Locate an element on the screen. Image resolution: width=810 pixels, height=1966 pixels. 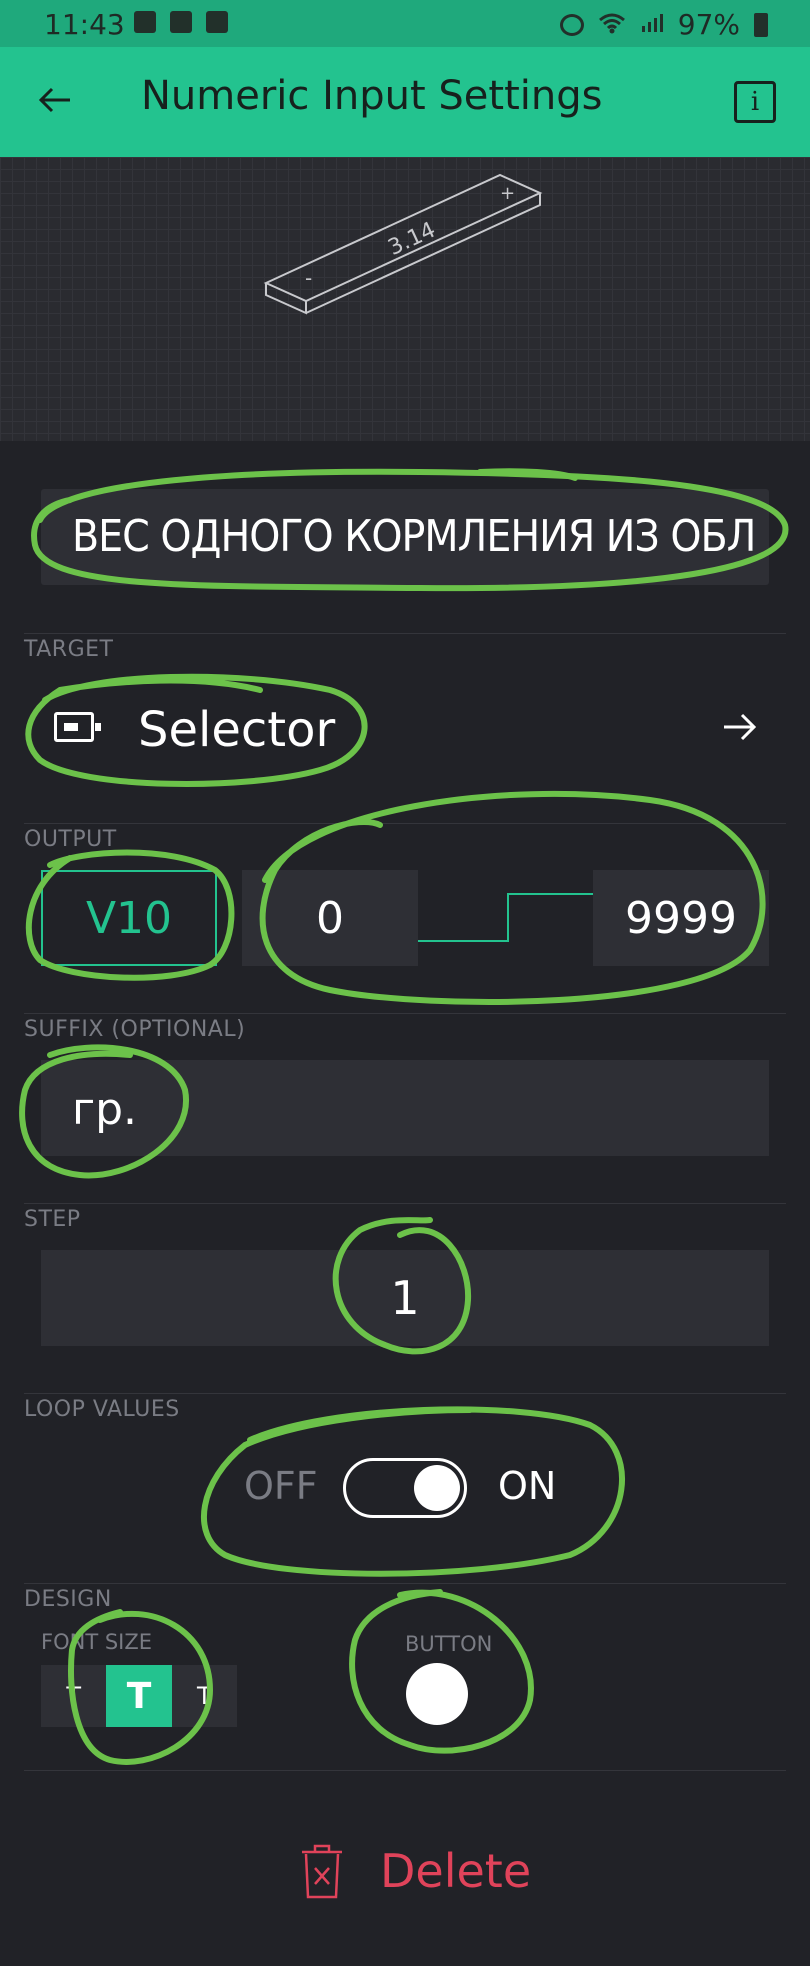
widget-name-field: ВЕС ОДНОГО КОРМЛЕНИЯ ИЗ ОБЛ is located at coordinates (405, 537).